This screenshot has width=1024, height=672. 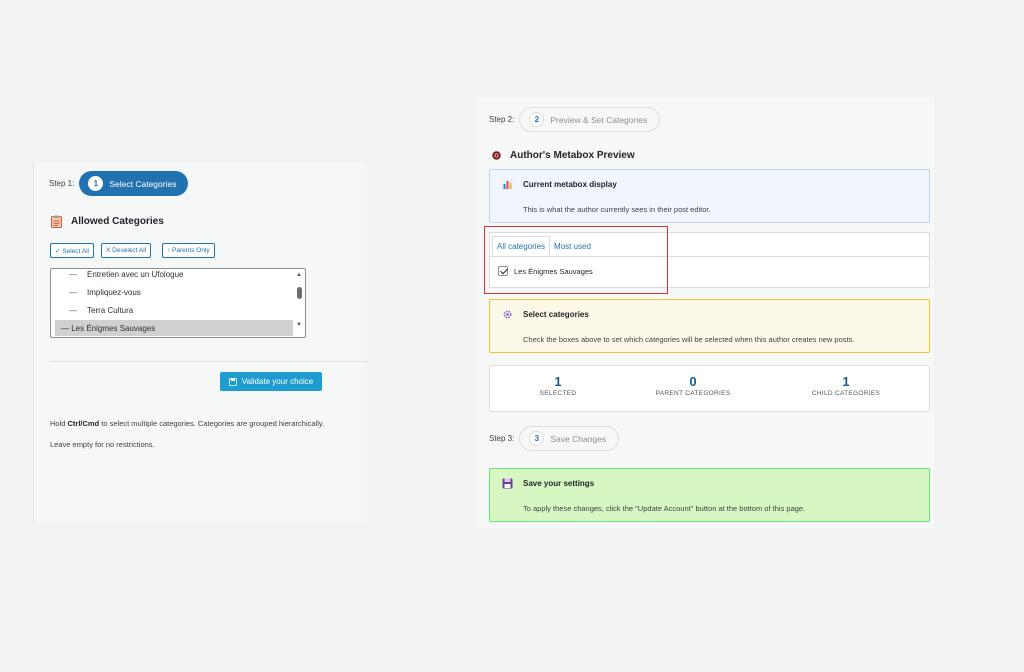 I want to click on eye-icon, so click(x=496, y=155).